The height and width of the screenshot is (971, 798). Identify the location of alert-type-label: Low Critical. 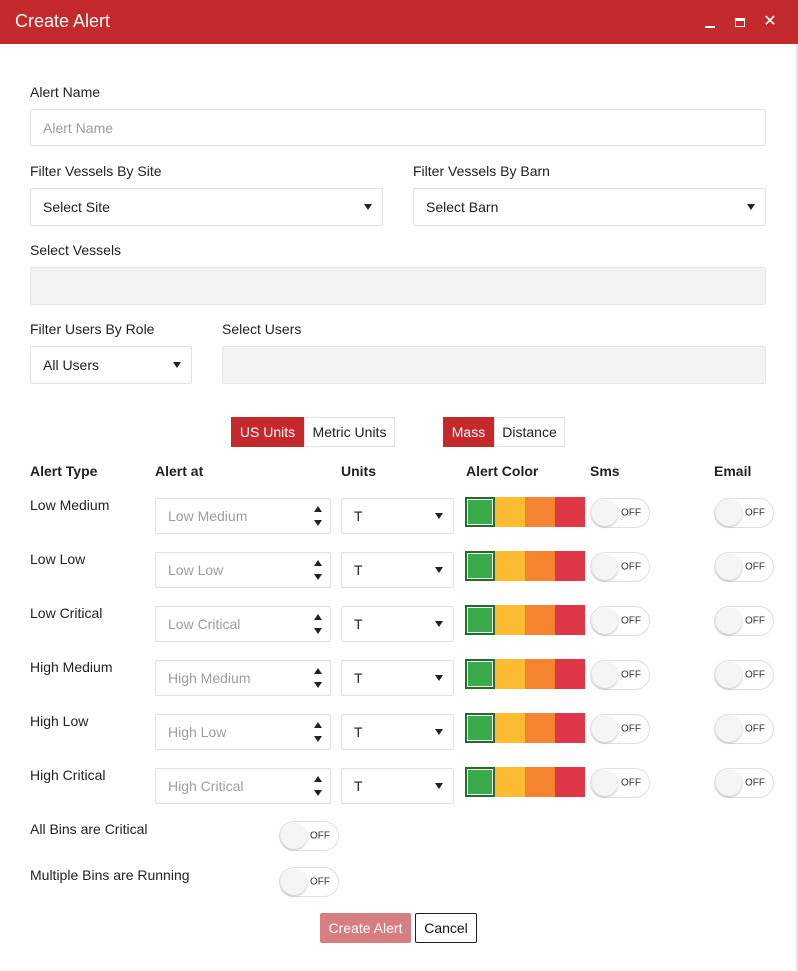
(66, 613).